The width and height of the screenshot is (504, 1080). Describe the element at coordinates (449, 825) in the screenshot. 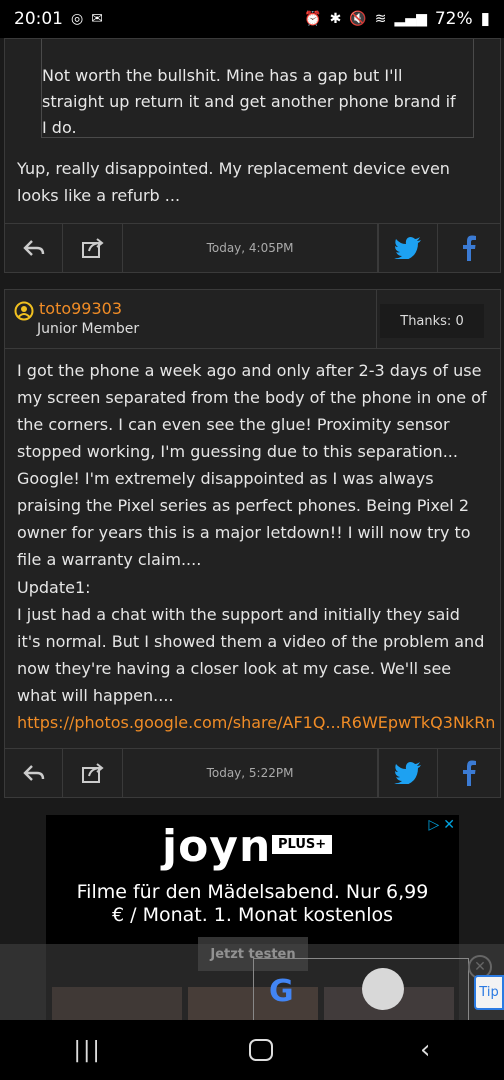

I see `close-ad-icon: ✕` at that location.